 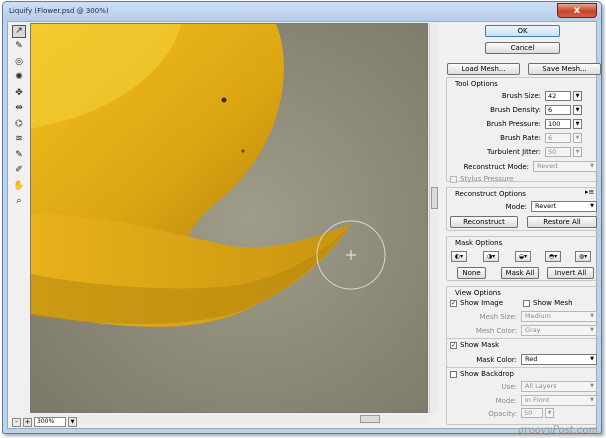 I want to click on push-left-icon: ⇹, so click(x=19, y=108).